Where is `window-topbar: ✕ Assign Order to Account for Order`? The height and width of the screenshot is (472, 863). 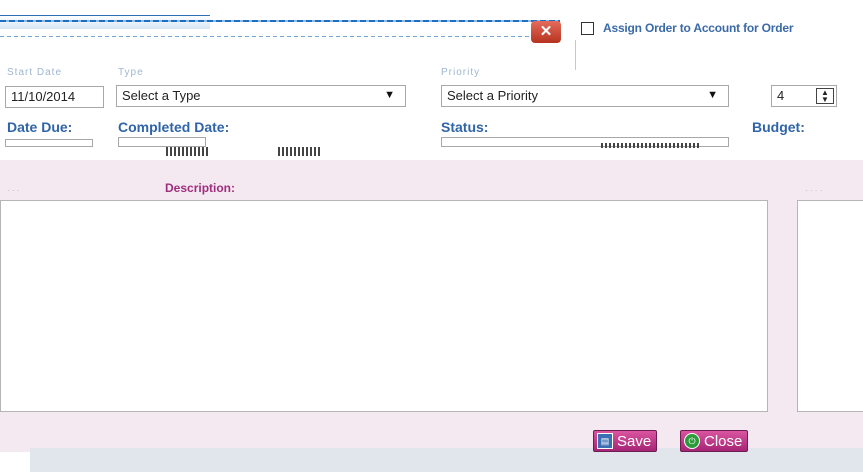 window-topbar: ✕ Assign Order to Account for Order is located at coordinates (431, 35).